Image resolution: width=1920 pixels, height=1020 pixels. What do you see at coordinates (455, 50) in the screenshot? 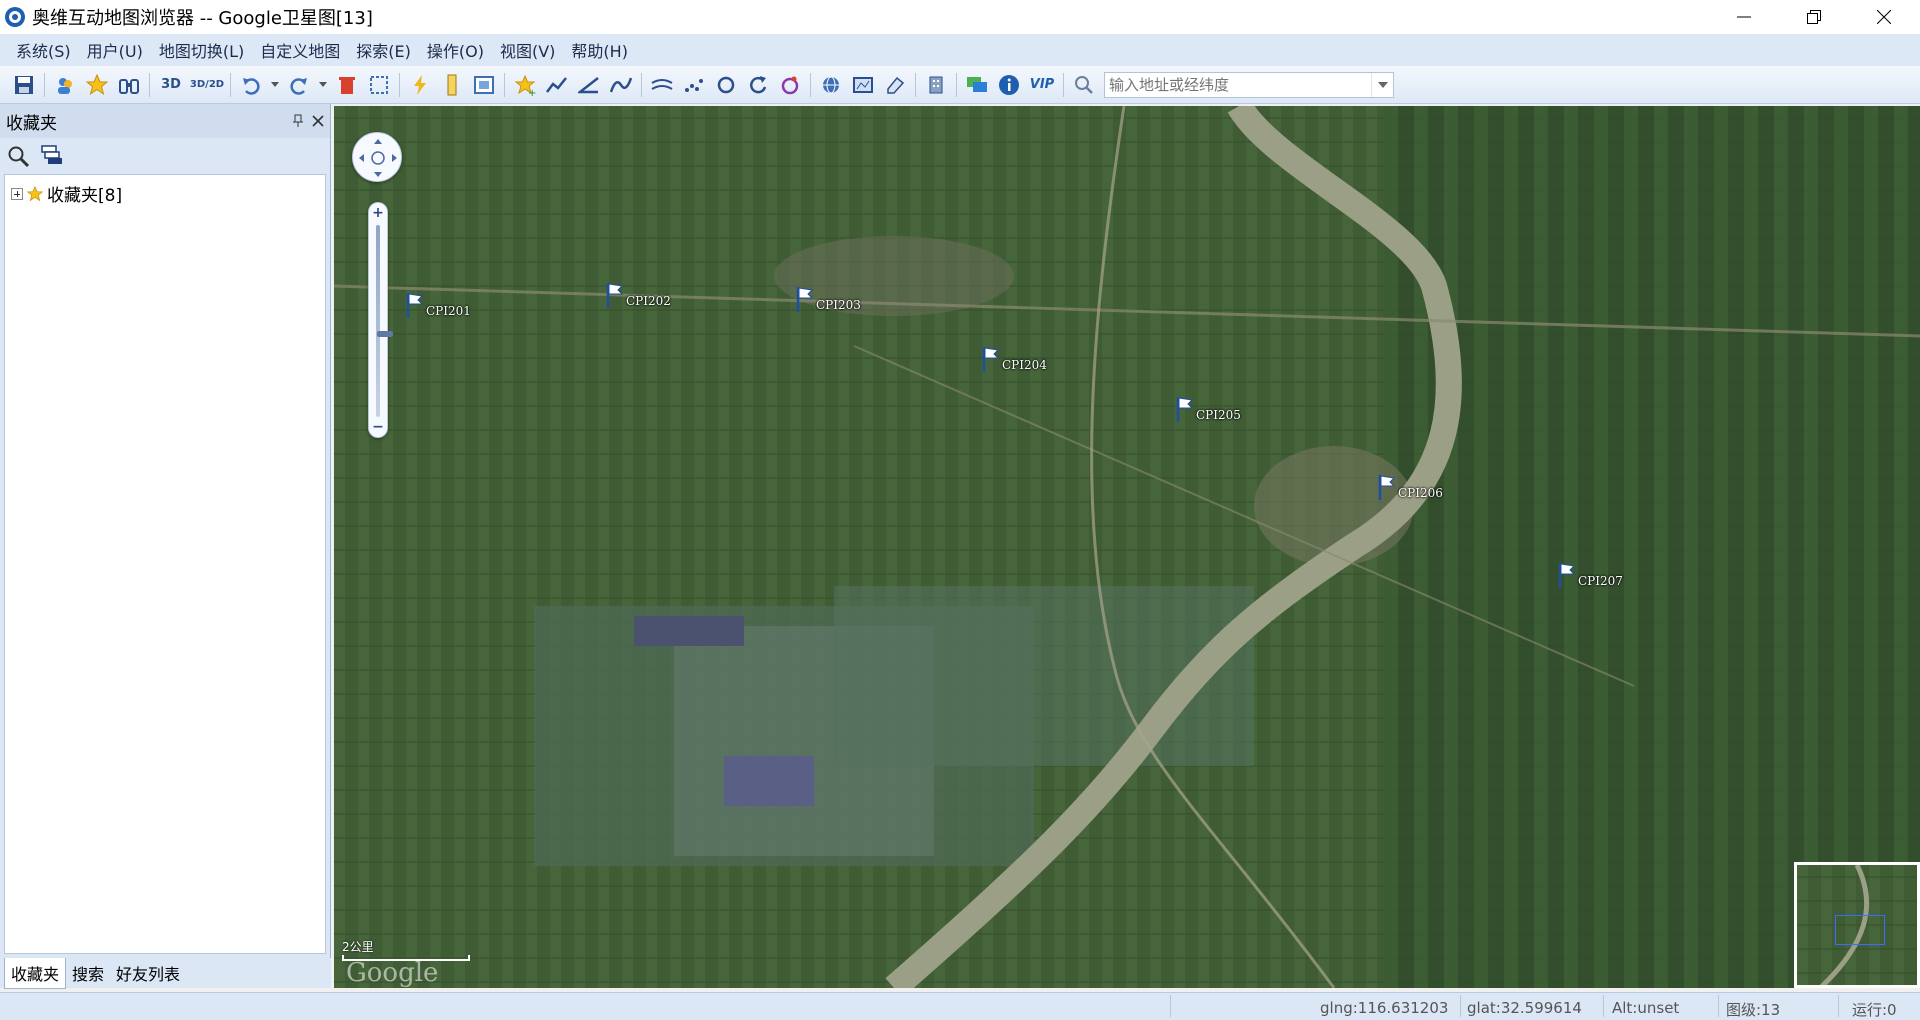
I see `menu-operation: 操作(O)` at bounding box center [455, 50].